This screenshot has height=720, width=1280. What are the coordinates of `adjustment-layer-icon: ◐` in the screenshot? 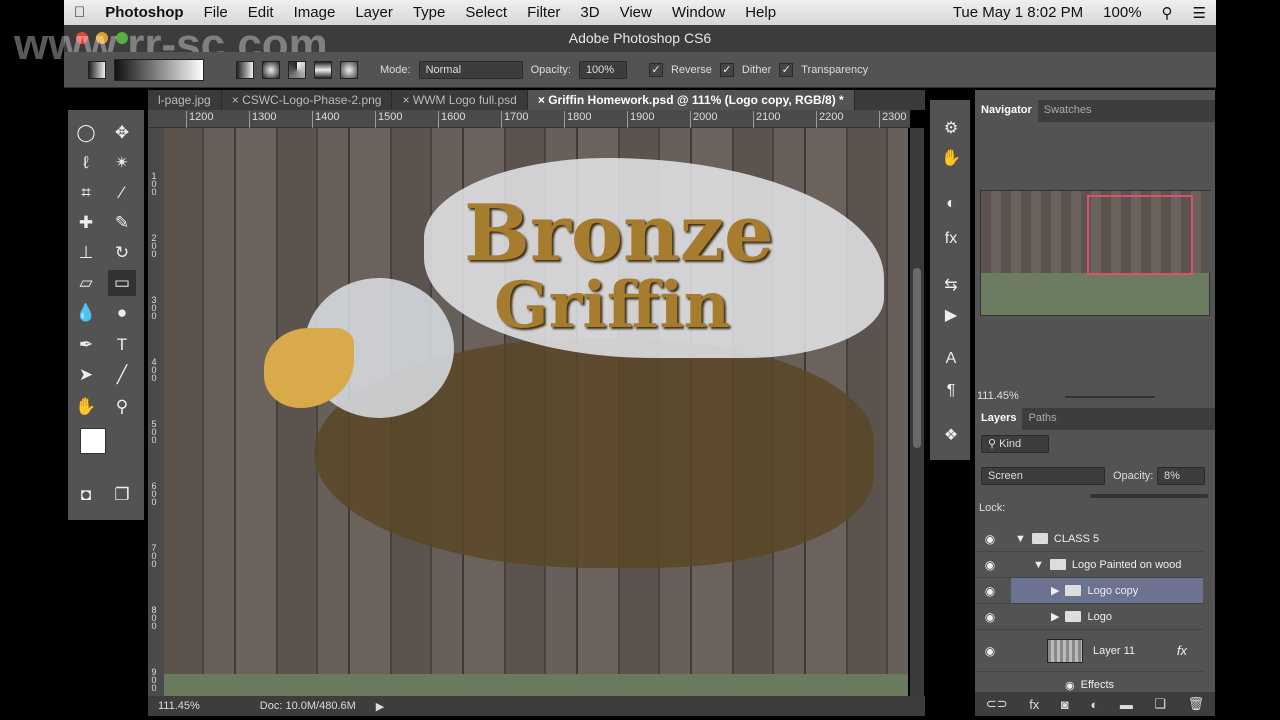 It's located at (1094, 704).